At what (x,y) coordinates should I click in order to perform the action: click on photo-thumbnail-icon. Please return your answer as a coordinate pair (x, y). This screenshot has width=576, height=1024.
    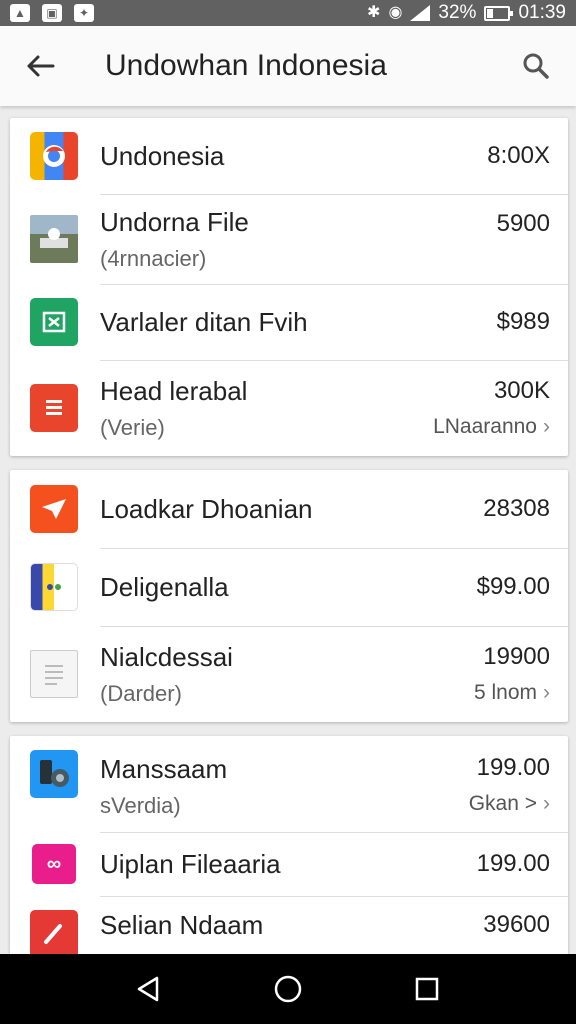
    Looking at the image, I should click on (54, 239).